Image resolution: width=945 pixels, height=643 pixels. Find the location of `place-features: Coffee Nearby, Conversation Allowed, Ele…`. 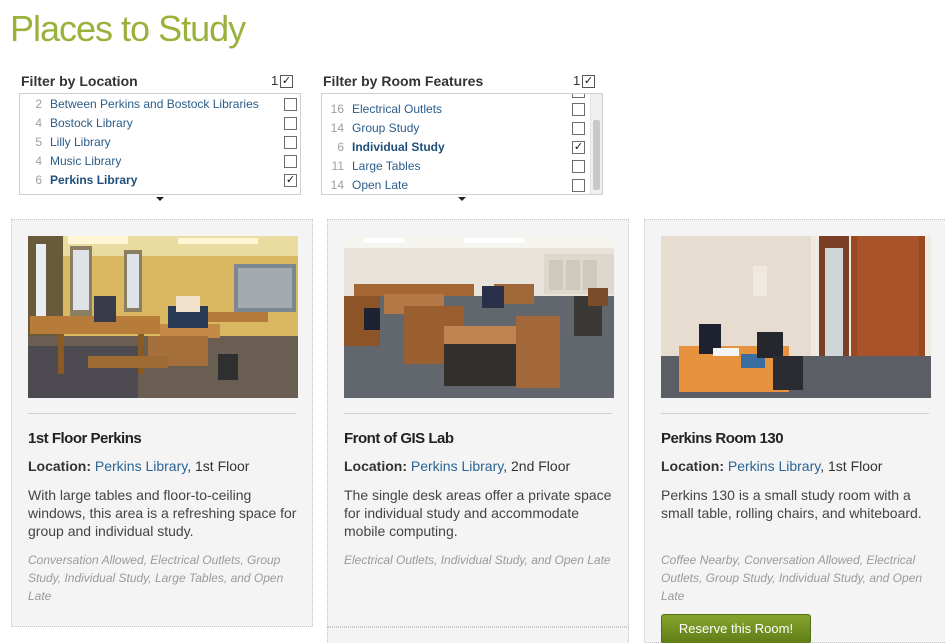

place-features: Coffee Nearby, Conversation Allowed, Ele… is located at coordinates (792, 578).